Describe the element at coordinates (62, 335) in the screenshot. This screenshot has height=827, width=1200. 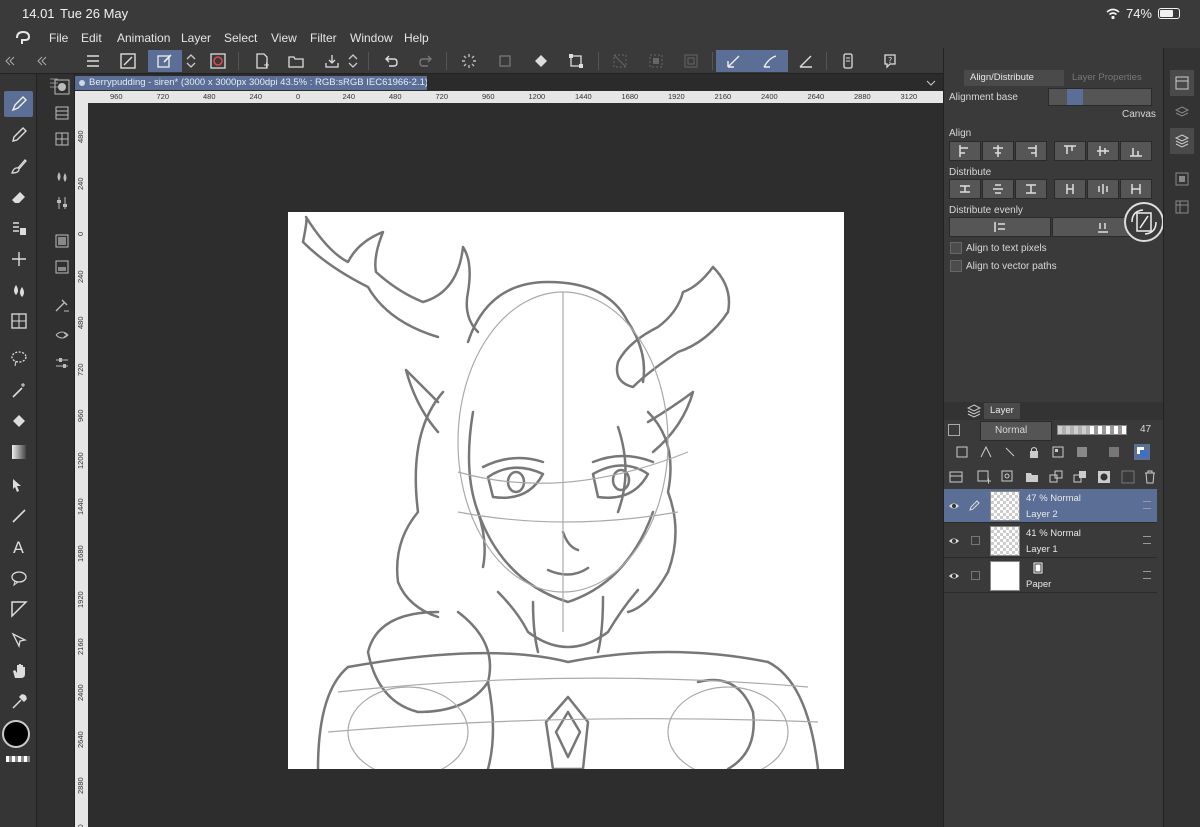
I see `stroke-direction-icon` at that location.